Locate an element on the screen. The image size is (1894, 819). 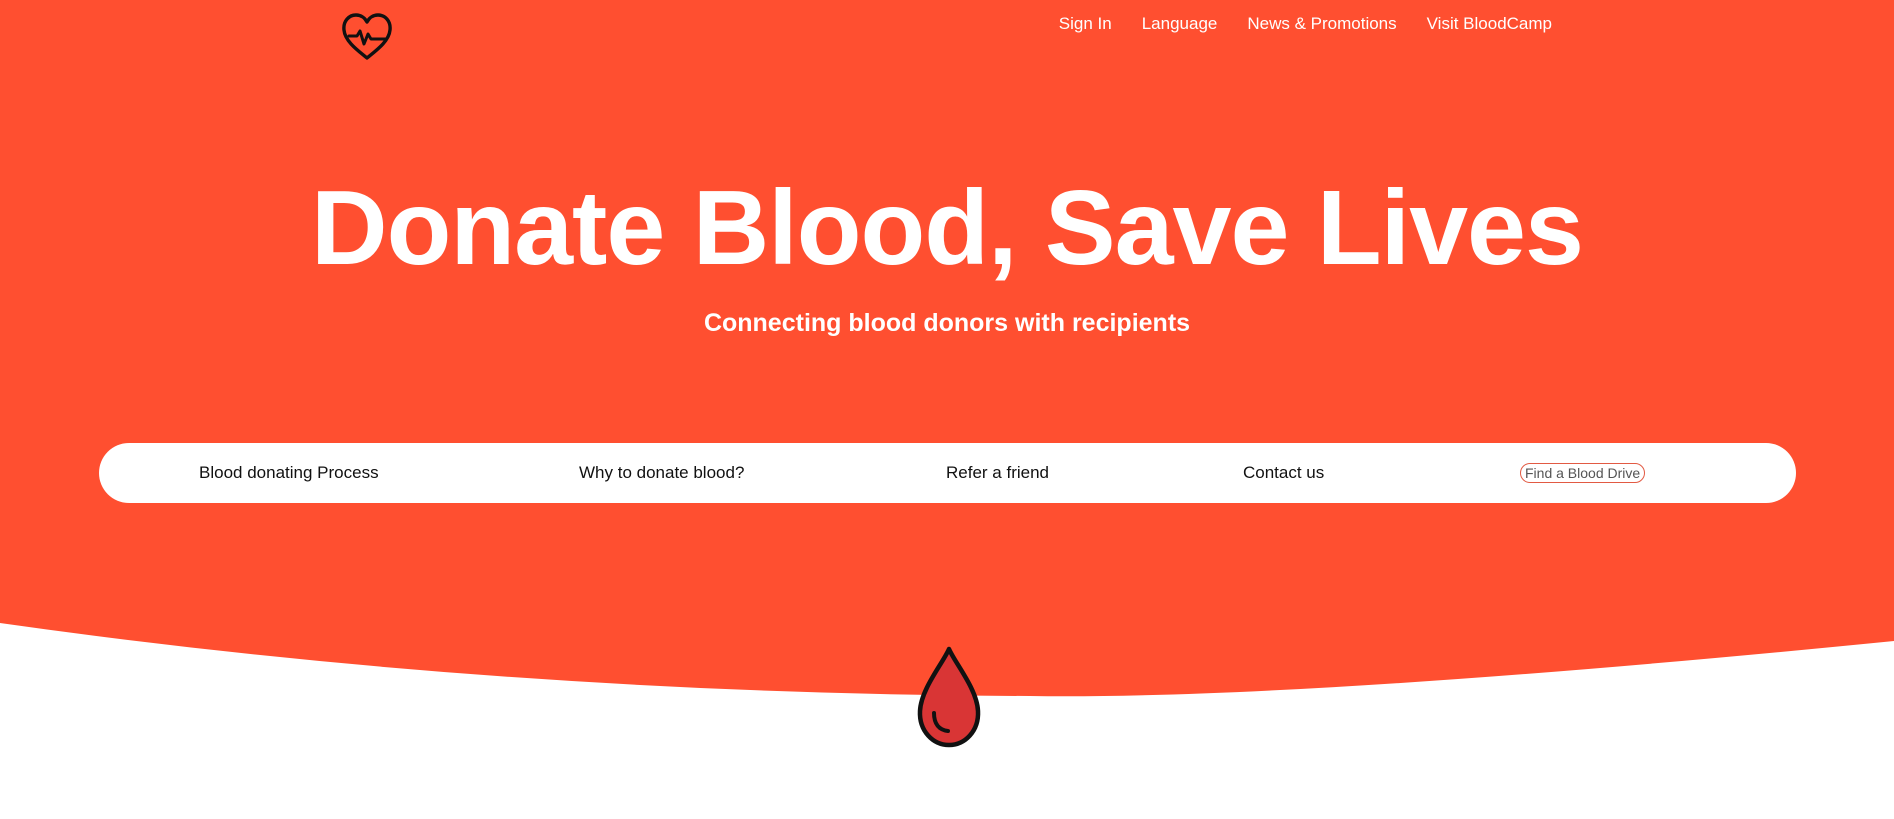
hero-title: Donate Blood, Save Lives is located at coordinates (947, 228).